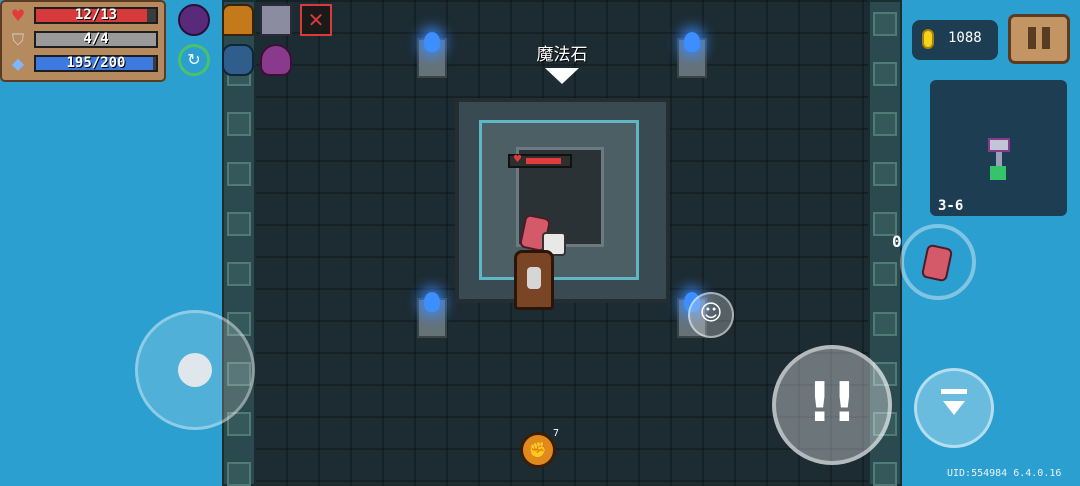 This screenshot has height=486, width=1080. What do you see at coordinates (432, 55) in the screenshot?
I see `torch-top-left` at bounding box center [432, 55].